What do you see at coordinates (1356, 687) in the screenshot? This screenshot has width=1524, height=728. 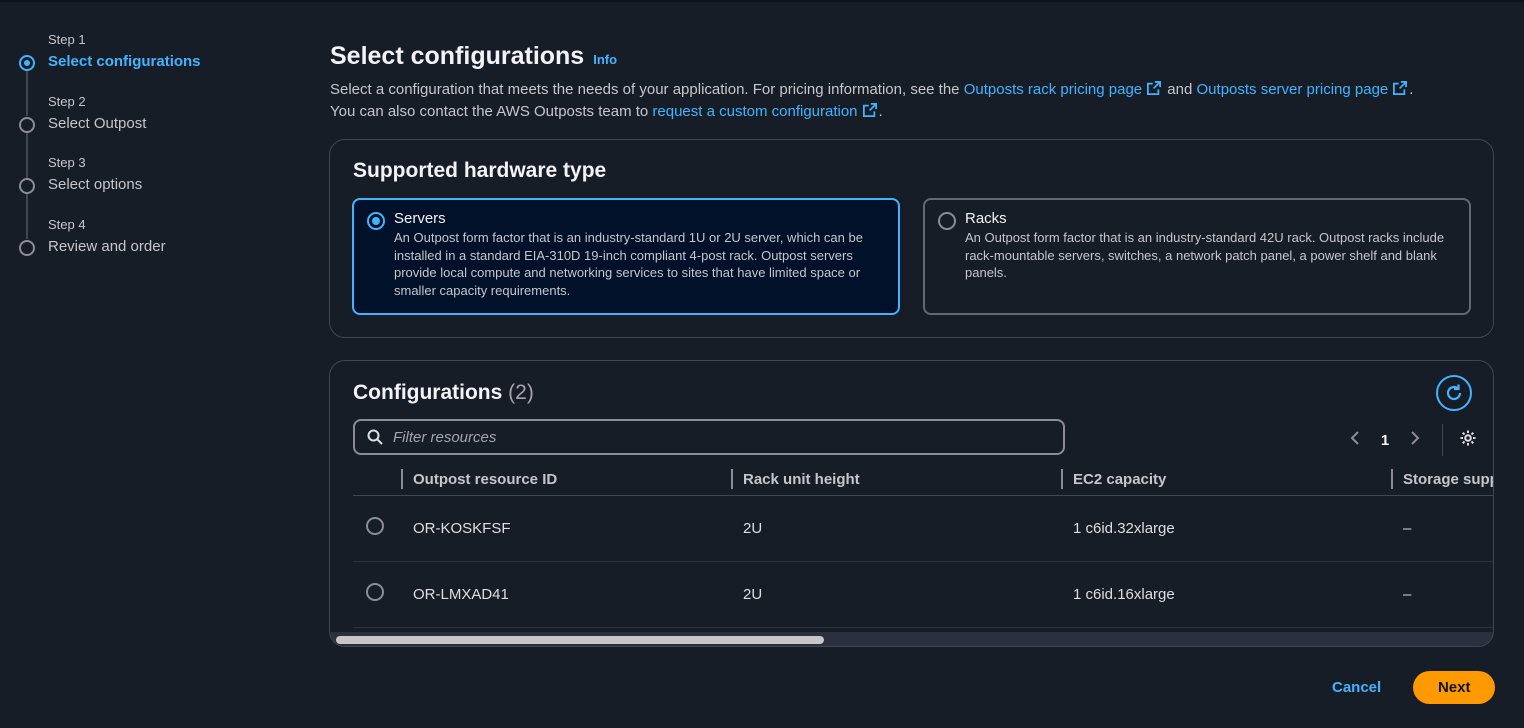 I see `cancel-button: Cancel` at bounding box center [1356, 687].